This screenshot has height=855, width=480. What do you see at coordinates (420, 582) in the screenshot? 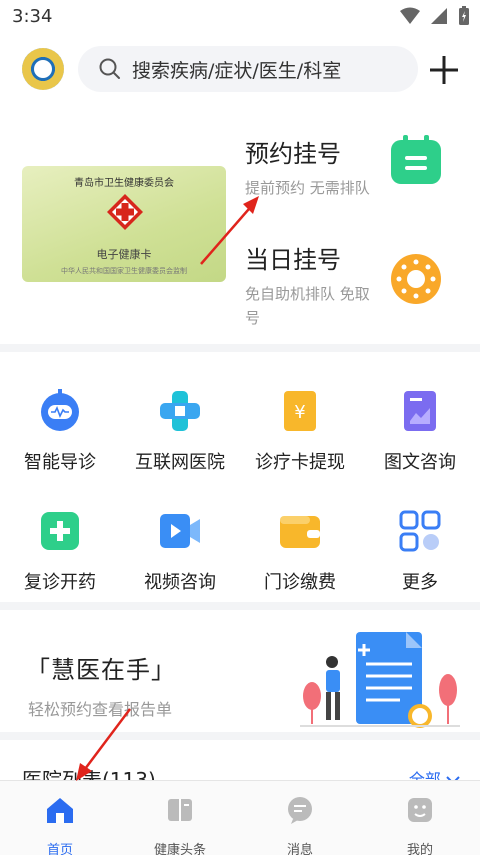
I see `service-label: 更多` at bounding box center [420, 582].